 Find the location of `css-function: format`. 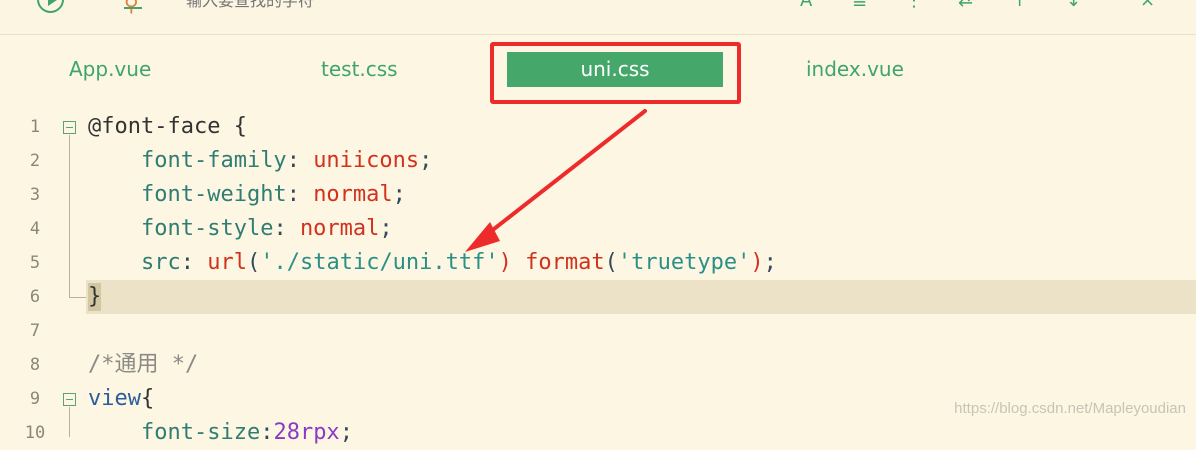

css-function: format is located at coordinates (565, 262).